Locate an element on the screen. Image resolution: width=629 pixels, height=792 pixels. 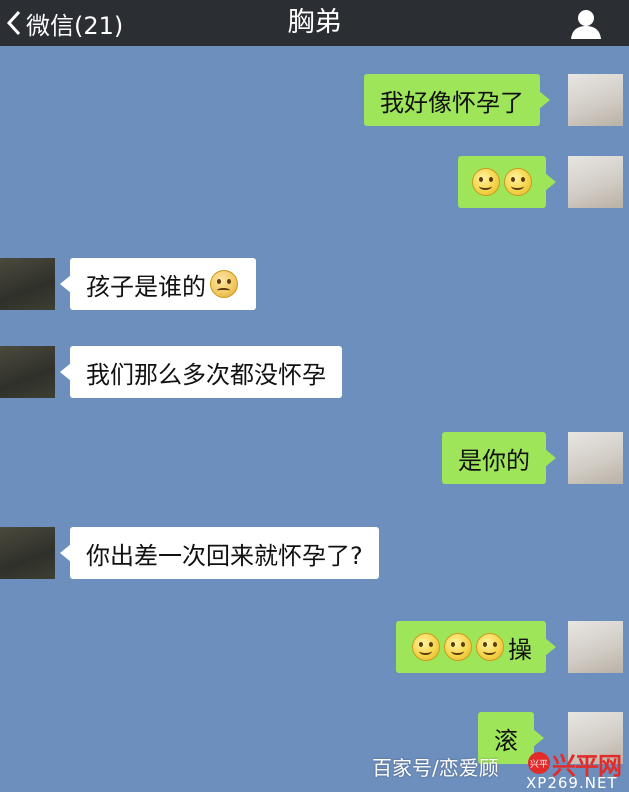
message-text: 滚 is located at coordinates (506, 740).